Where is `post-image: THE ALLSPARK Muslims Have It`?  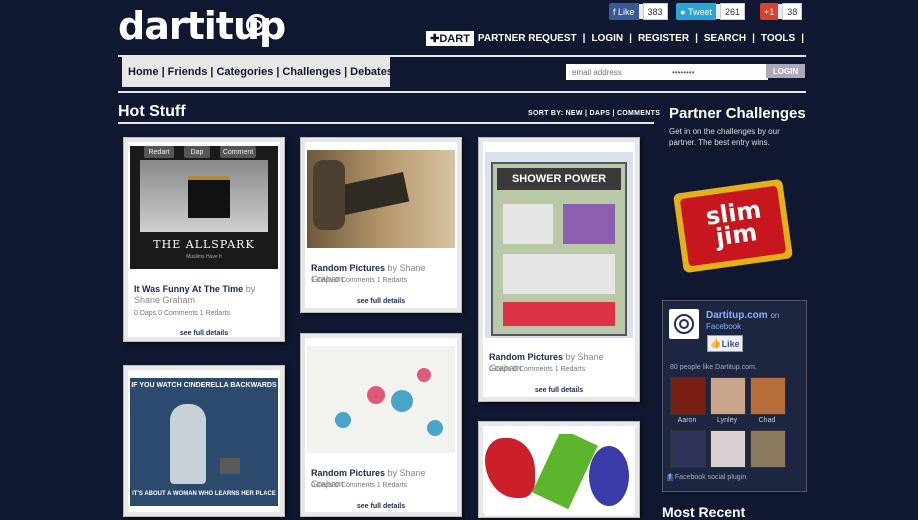 post-image: THE ALLSPARK Muslims Have It is located at coordinates (204, 207).